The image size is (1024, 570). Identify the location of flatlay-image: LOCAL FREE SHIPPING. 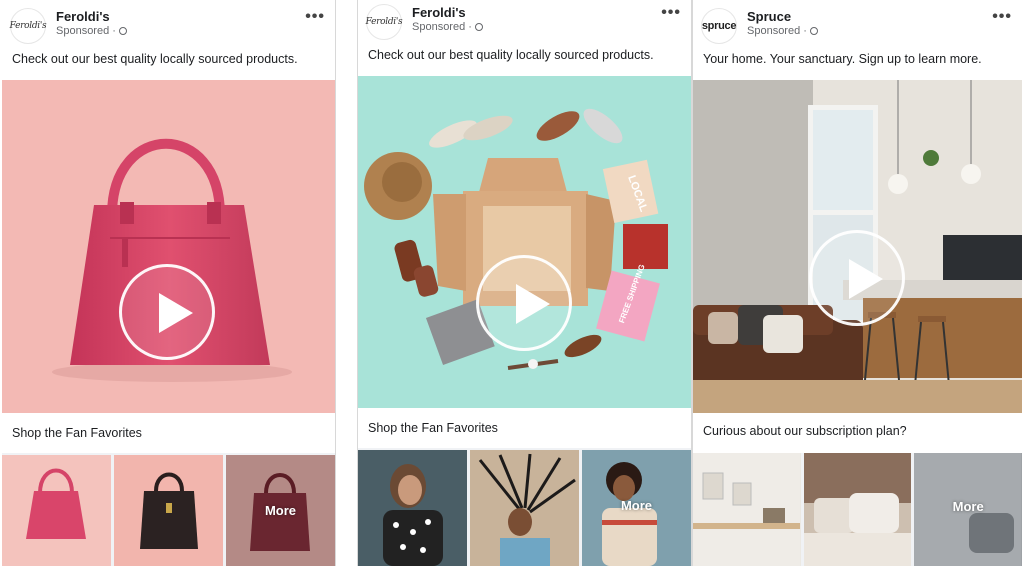
(516, 239).